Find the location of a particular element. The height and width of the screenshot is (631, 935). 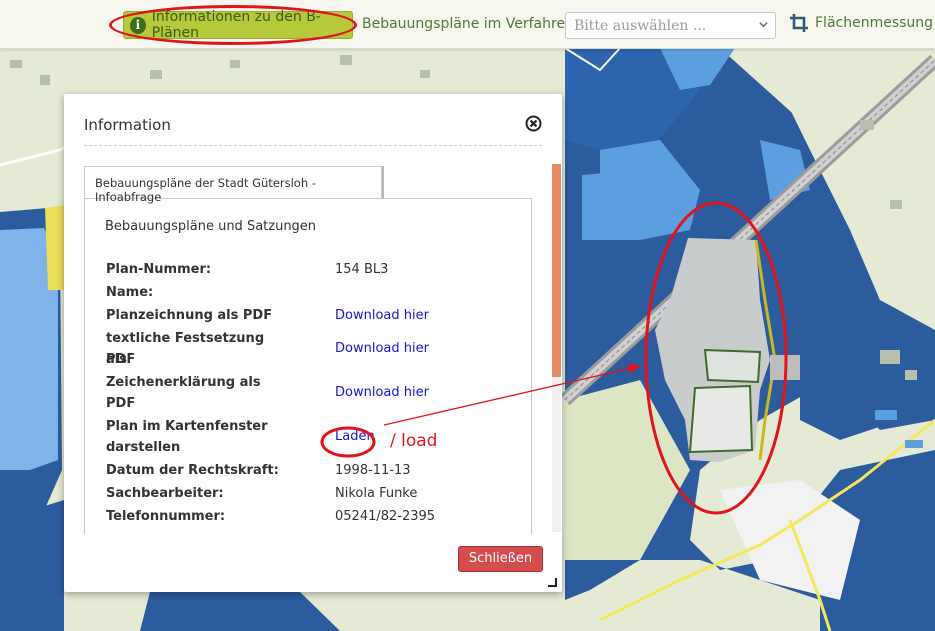

label-date: Datum der Rechtskraft: is located at coordinates (192, 470).